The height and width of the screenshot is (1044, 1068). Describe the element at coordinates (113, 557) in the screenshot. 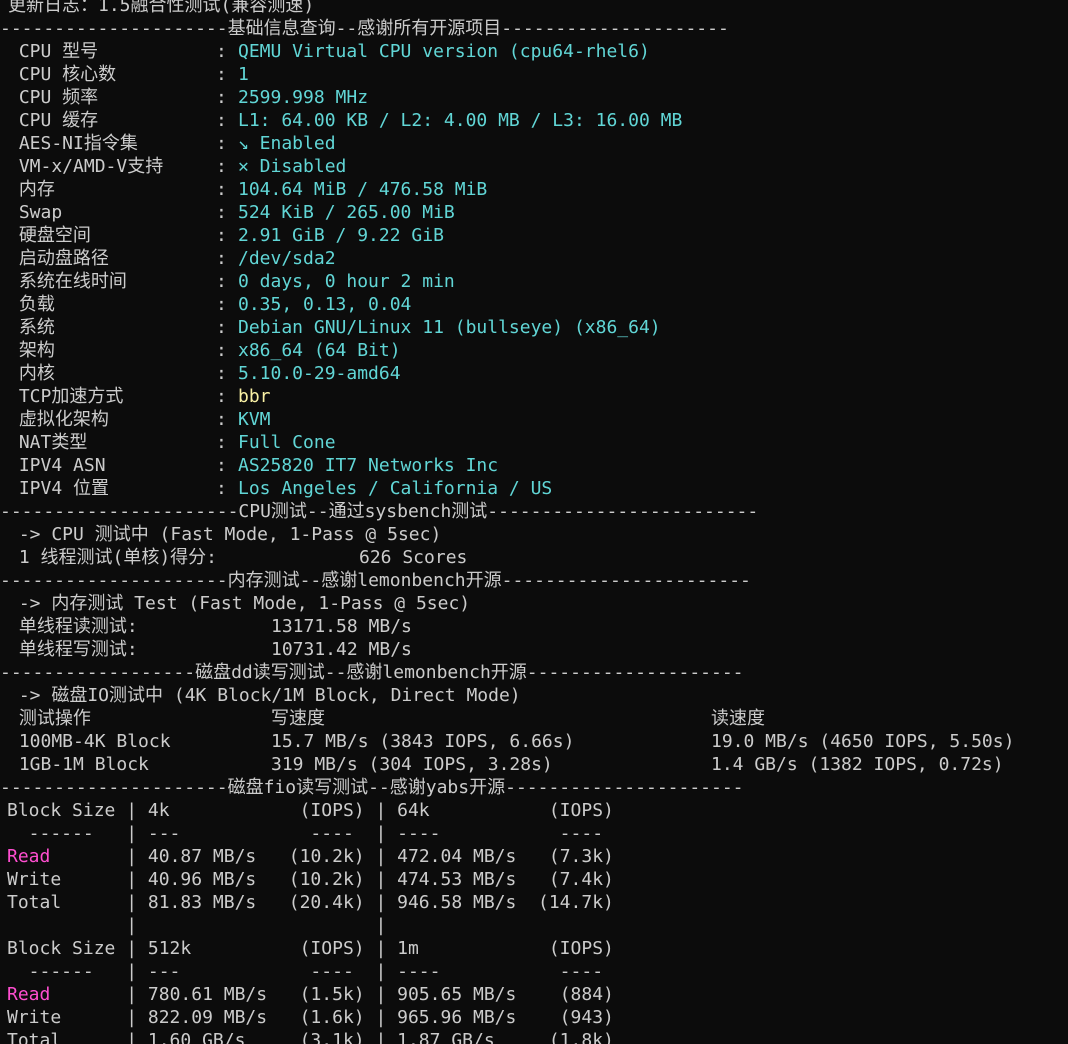

I see `cpu-score-label: 1 线程测试(单核)得分:` at that location.